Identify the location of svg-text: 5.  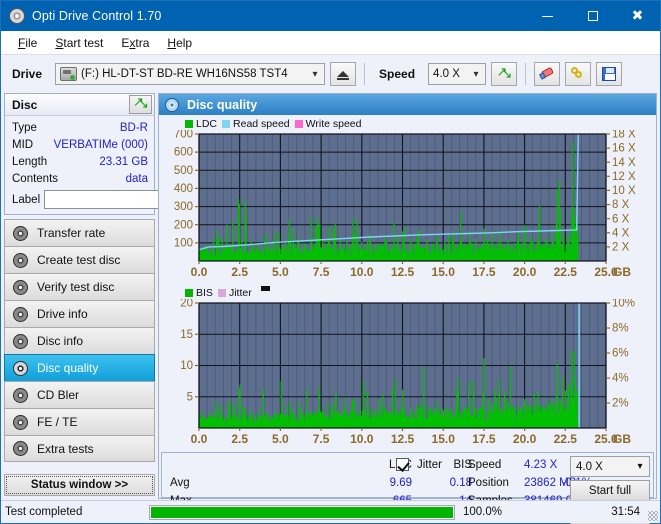
(190, 397).